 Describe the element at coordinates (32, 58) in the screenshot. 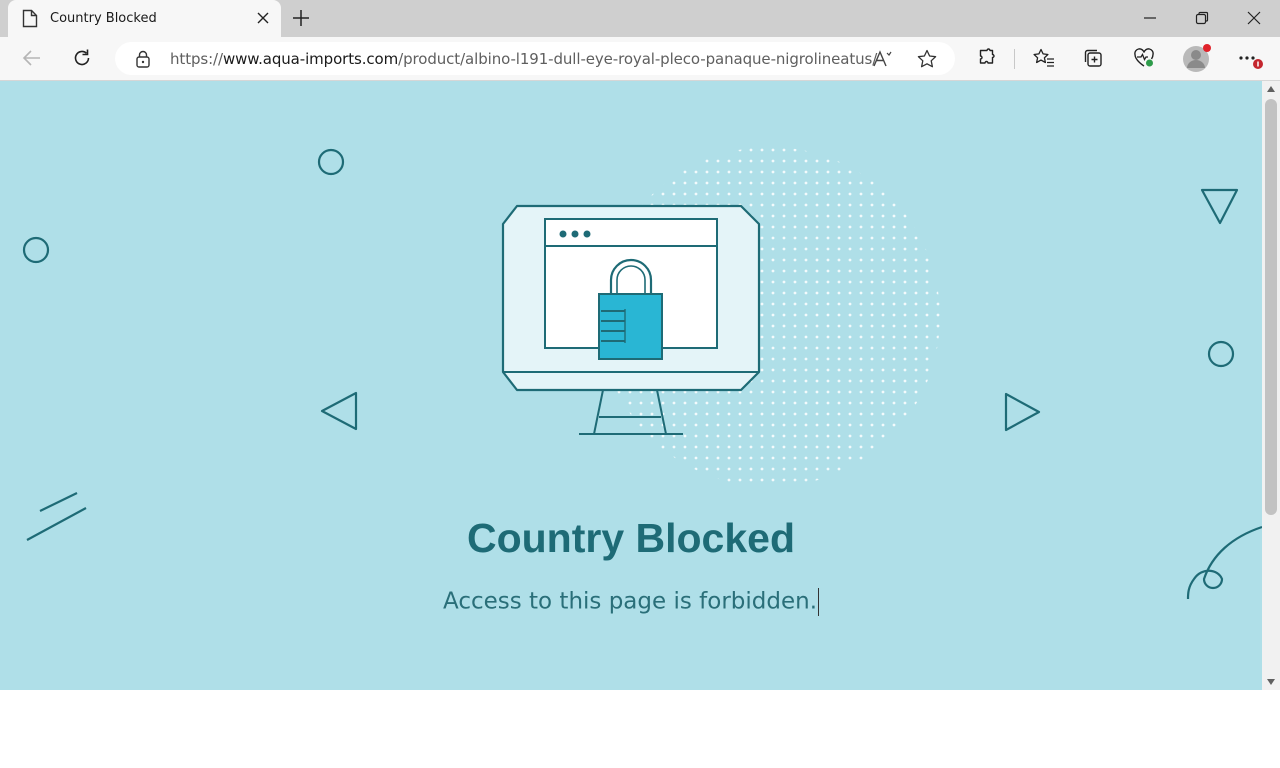

I see `back-arrow-icon` at that location.